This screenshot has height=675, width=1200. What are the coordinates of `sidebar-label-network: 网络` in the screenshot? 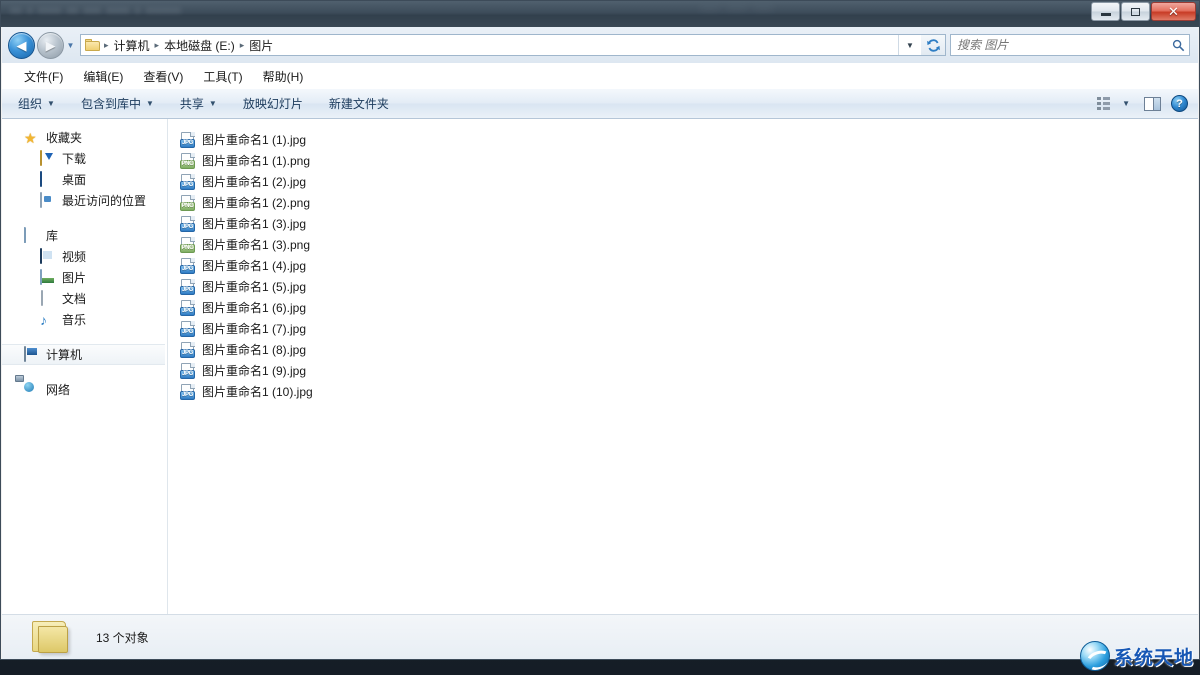 It's located at (58, 390).